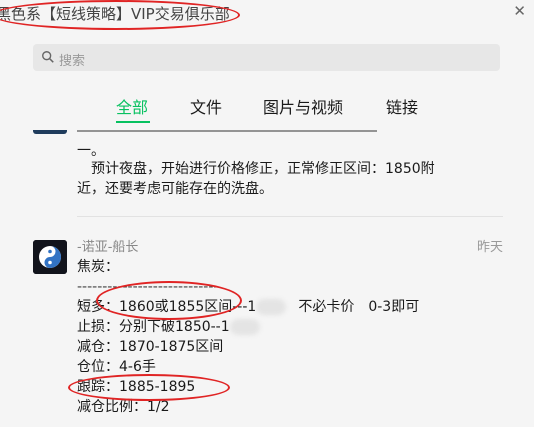 The height and width of the screenshot is (427, 534). I want to click on avatar, so click(50, 132).